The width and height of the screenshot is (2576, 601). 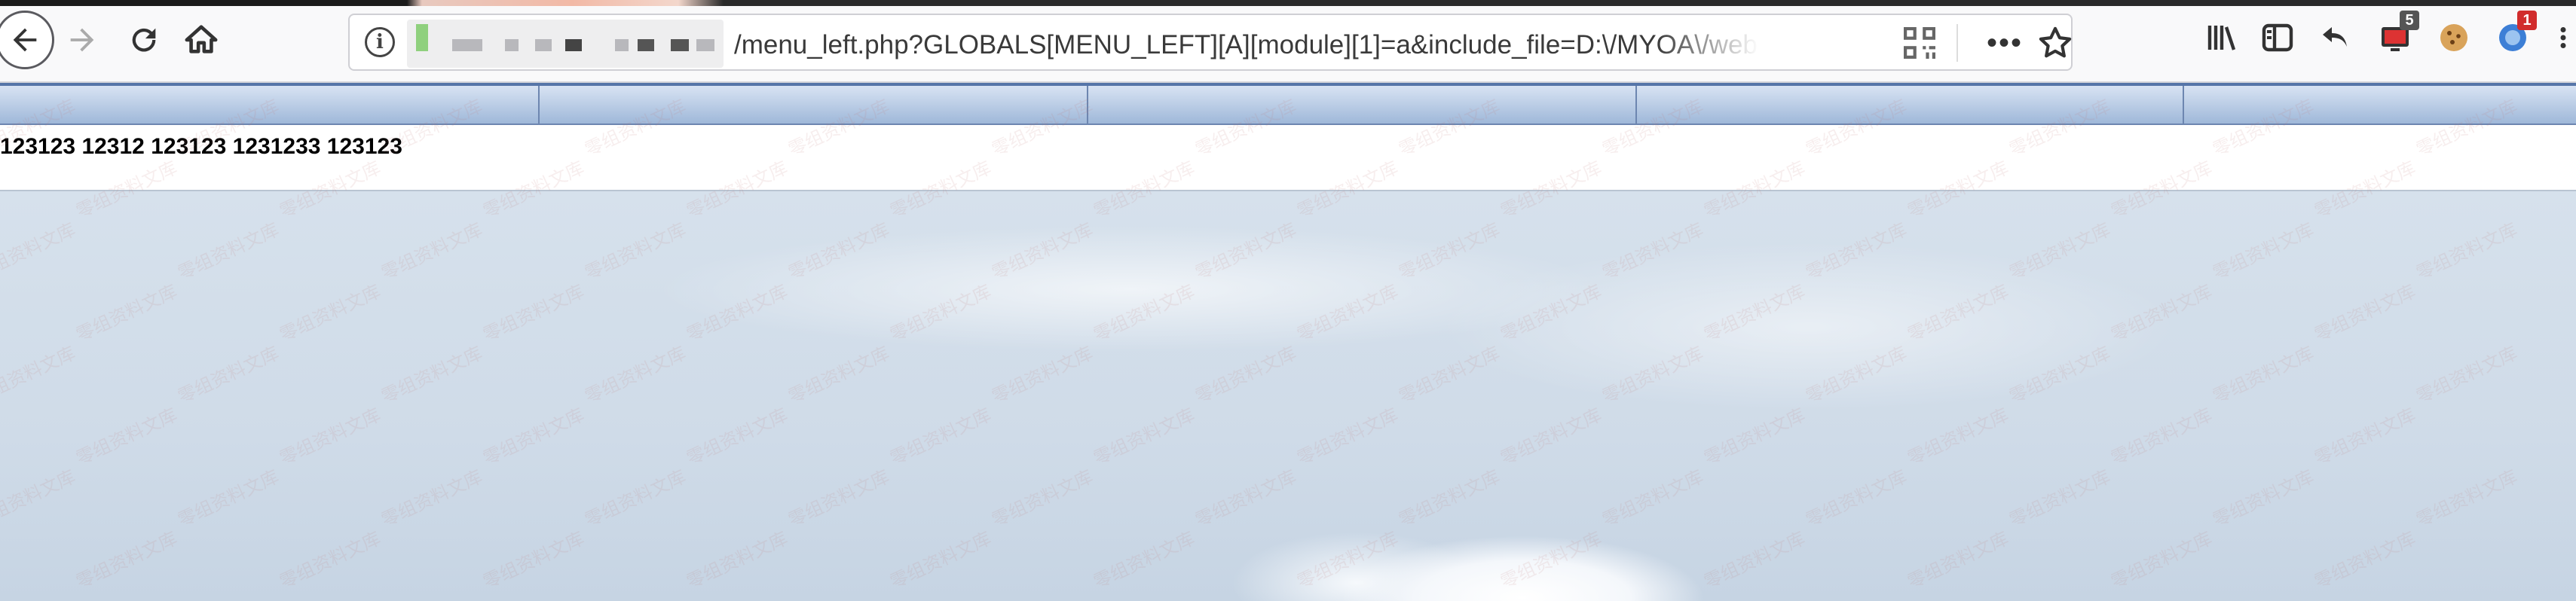 I want to click on cookie-icon, so click(x=2453, y=37).